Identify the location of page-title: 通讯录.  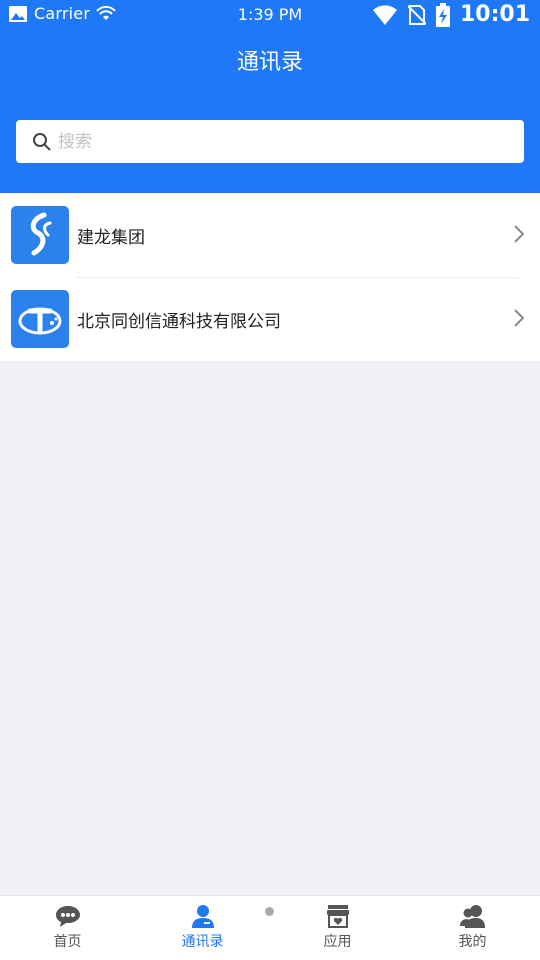
(269, 62).